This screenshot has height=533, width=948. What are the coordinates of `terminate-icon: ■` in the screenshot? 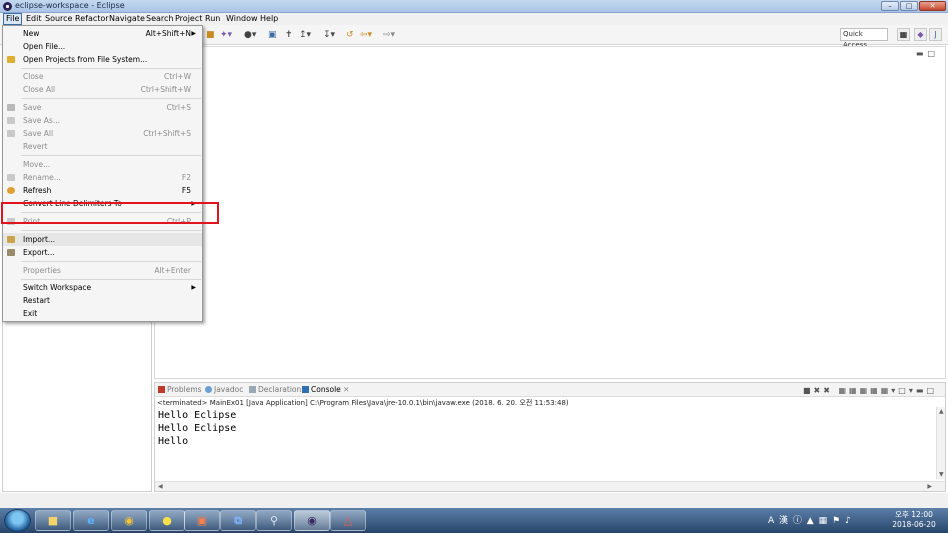 It's located at (808, 390).